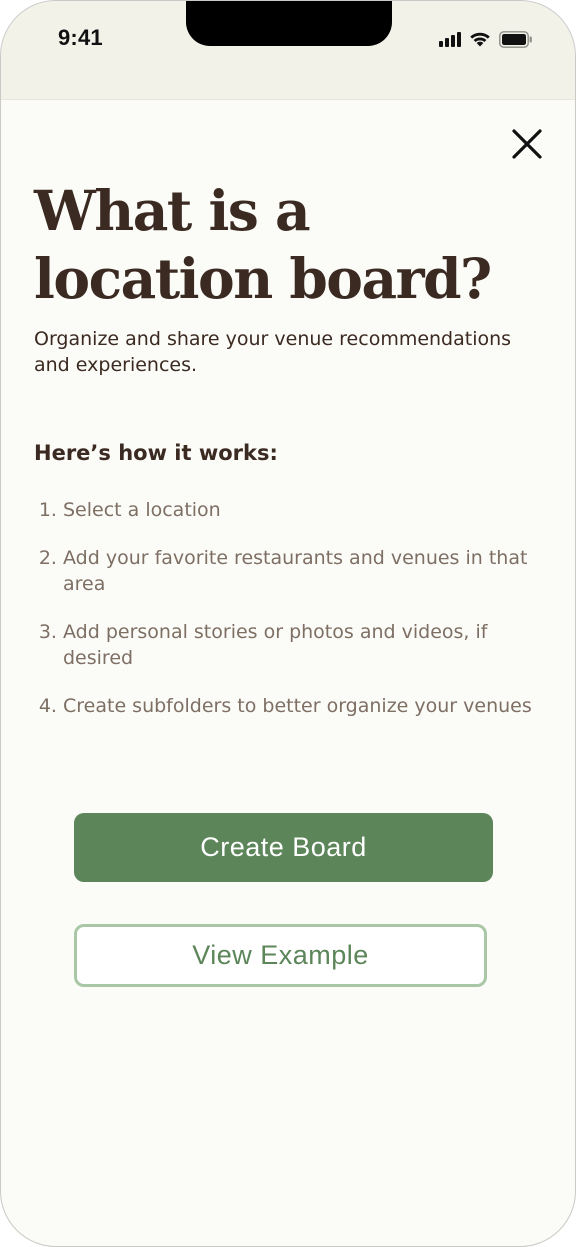 The width and height of the screenshot is (576, 1247). What do you see at coordinates (47, 558) in the screenshot?
I see `step-number: 2.` at bounding box center [47, 558].